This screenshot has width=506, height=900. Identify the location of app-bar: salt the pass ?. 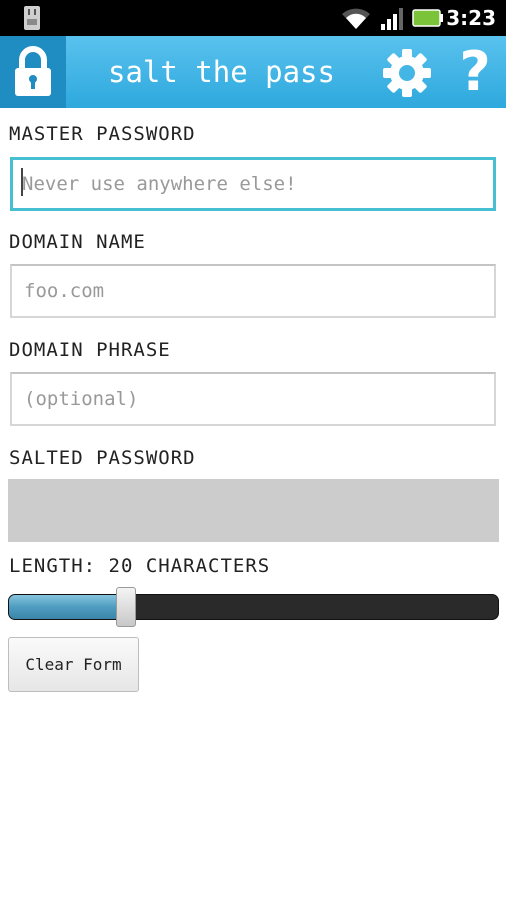
(253, 72).